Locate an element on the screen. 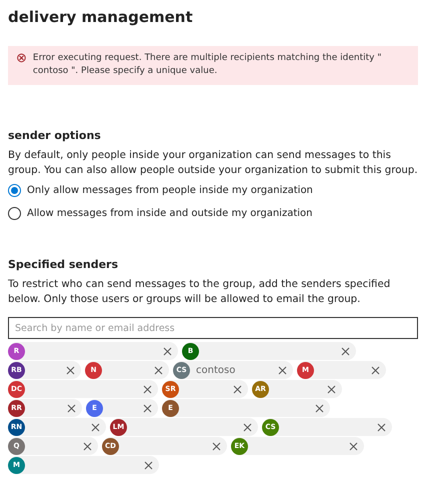 The image size is (426, 500). section-description: By default, only people inside your organization can send messages to this group. You can also allow people outside your organization to submit this group. is located at coordinates (213, 163).